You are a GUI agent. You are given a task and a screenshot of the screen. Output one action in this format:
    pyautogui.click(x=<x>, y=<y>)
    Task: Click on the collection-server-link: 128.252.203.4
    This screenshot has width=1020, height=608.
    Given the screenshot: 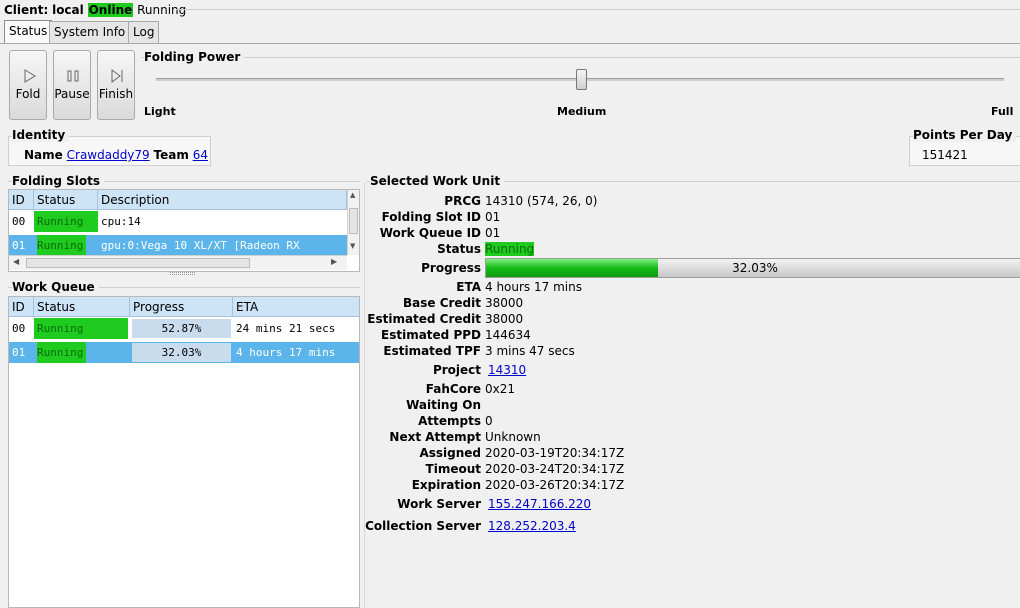 What is the action you would take?
    pyautogui.click(x=532, y=526)
    